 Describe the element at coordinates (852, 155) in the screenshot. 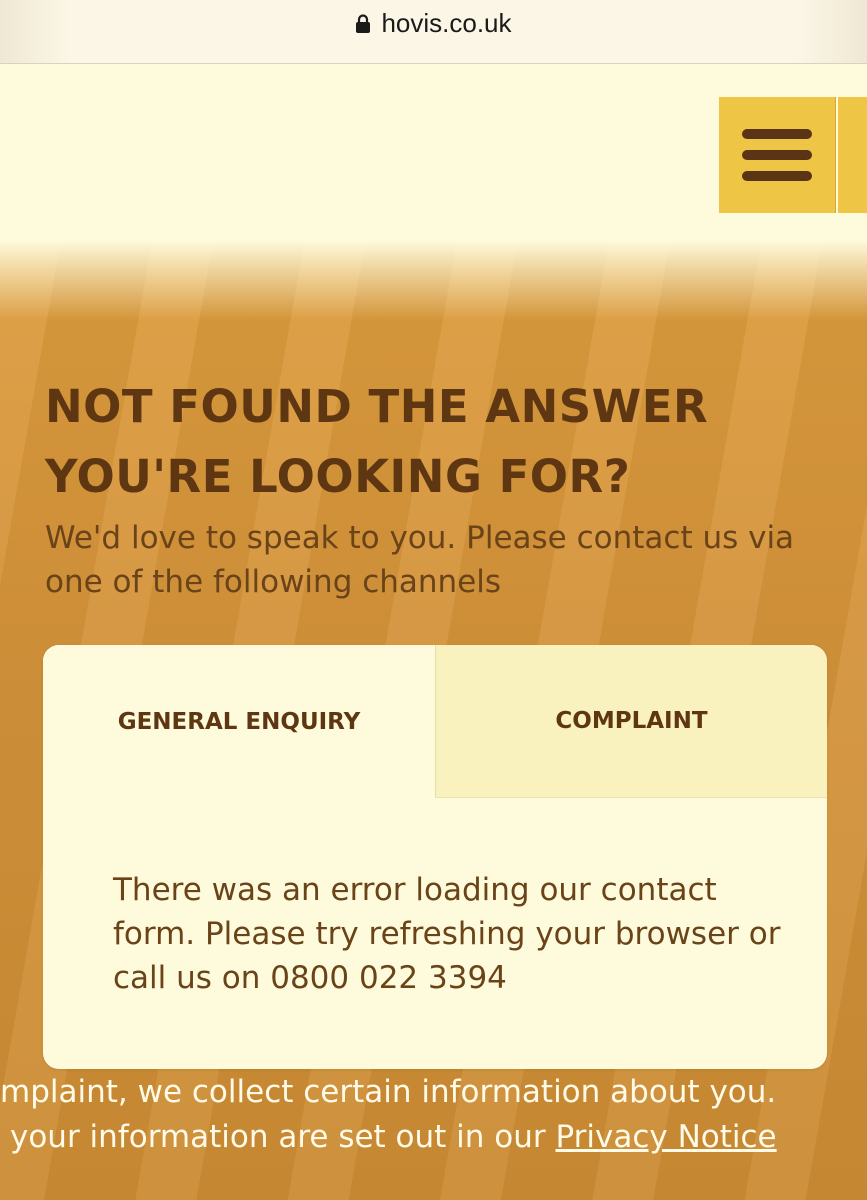

I see `menu-button-edge` at that location.